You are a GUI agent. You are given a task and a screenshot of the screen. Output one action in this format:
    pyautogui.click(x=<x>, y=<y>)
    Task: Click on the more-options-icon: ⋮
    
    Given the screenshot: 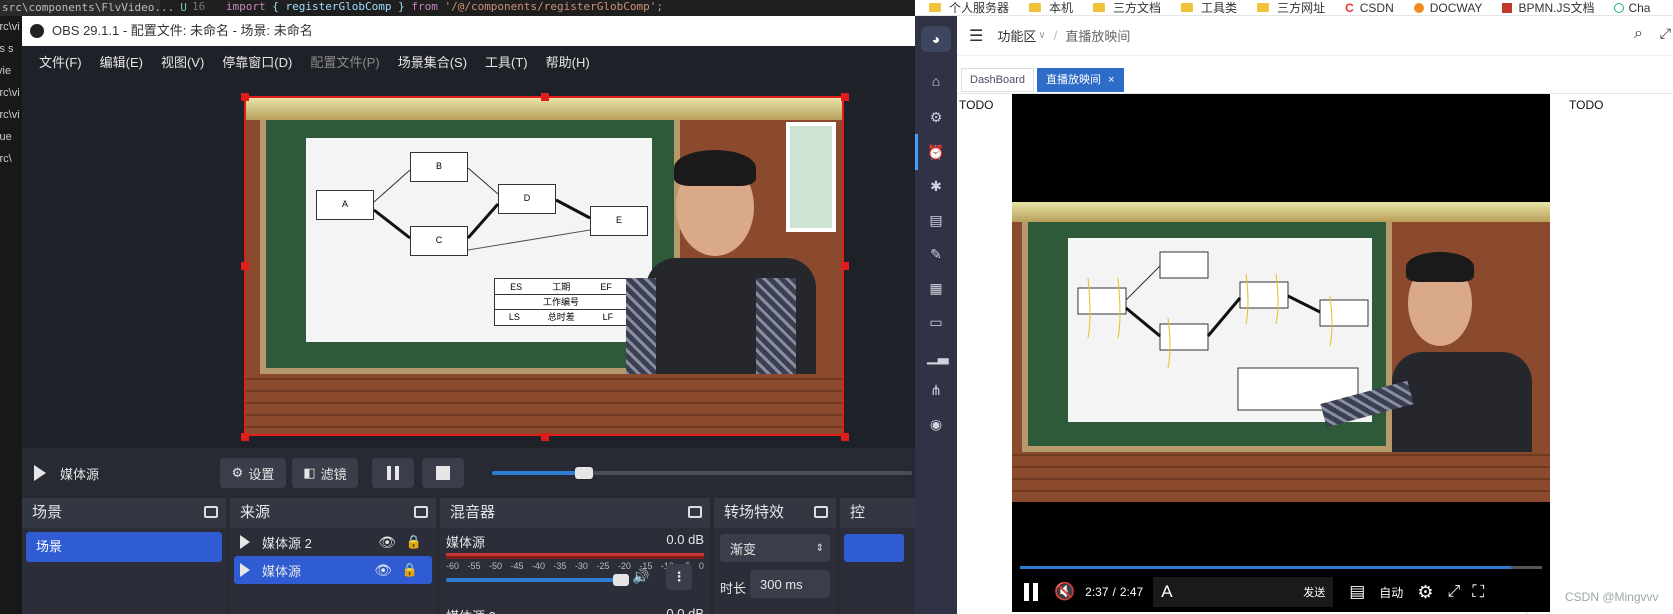 What is the action you would take?
    pyautogui.click(x=679, y=577)
    